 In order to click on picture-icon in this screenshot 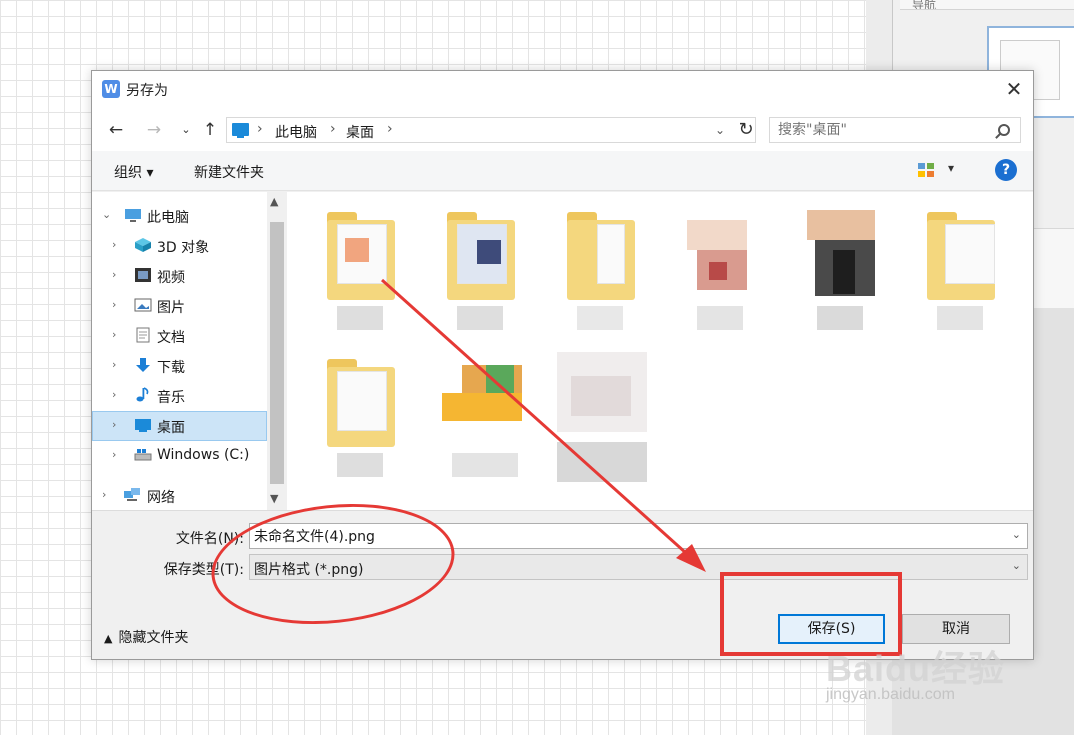, I will do `click(143, 305)`.